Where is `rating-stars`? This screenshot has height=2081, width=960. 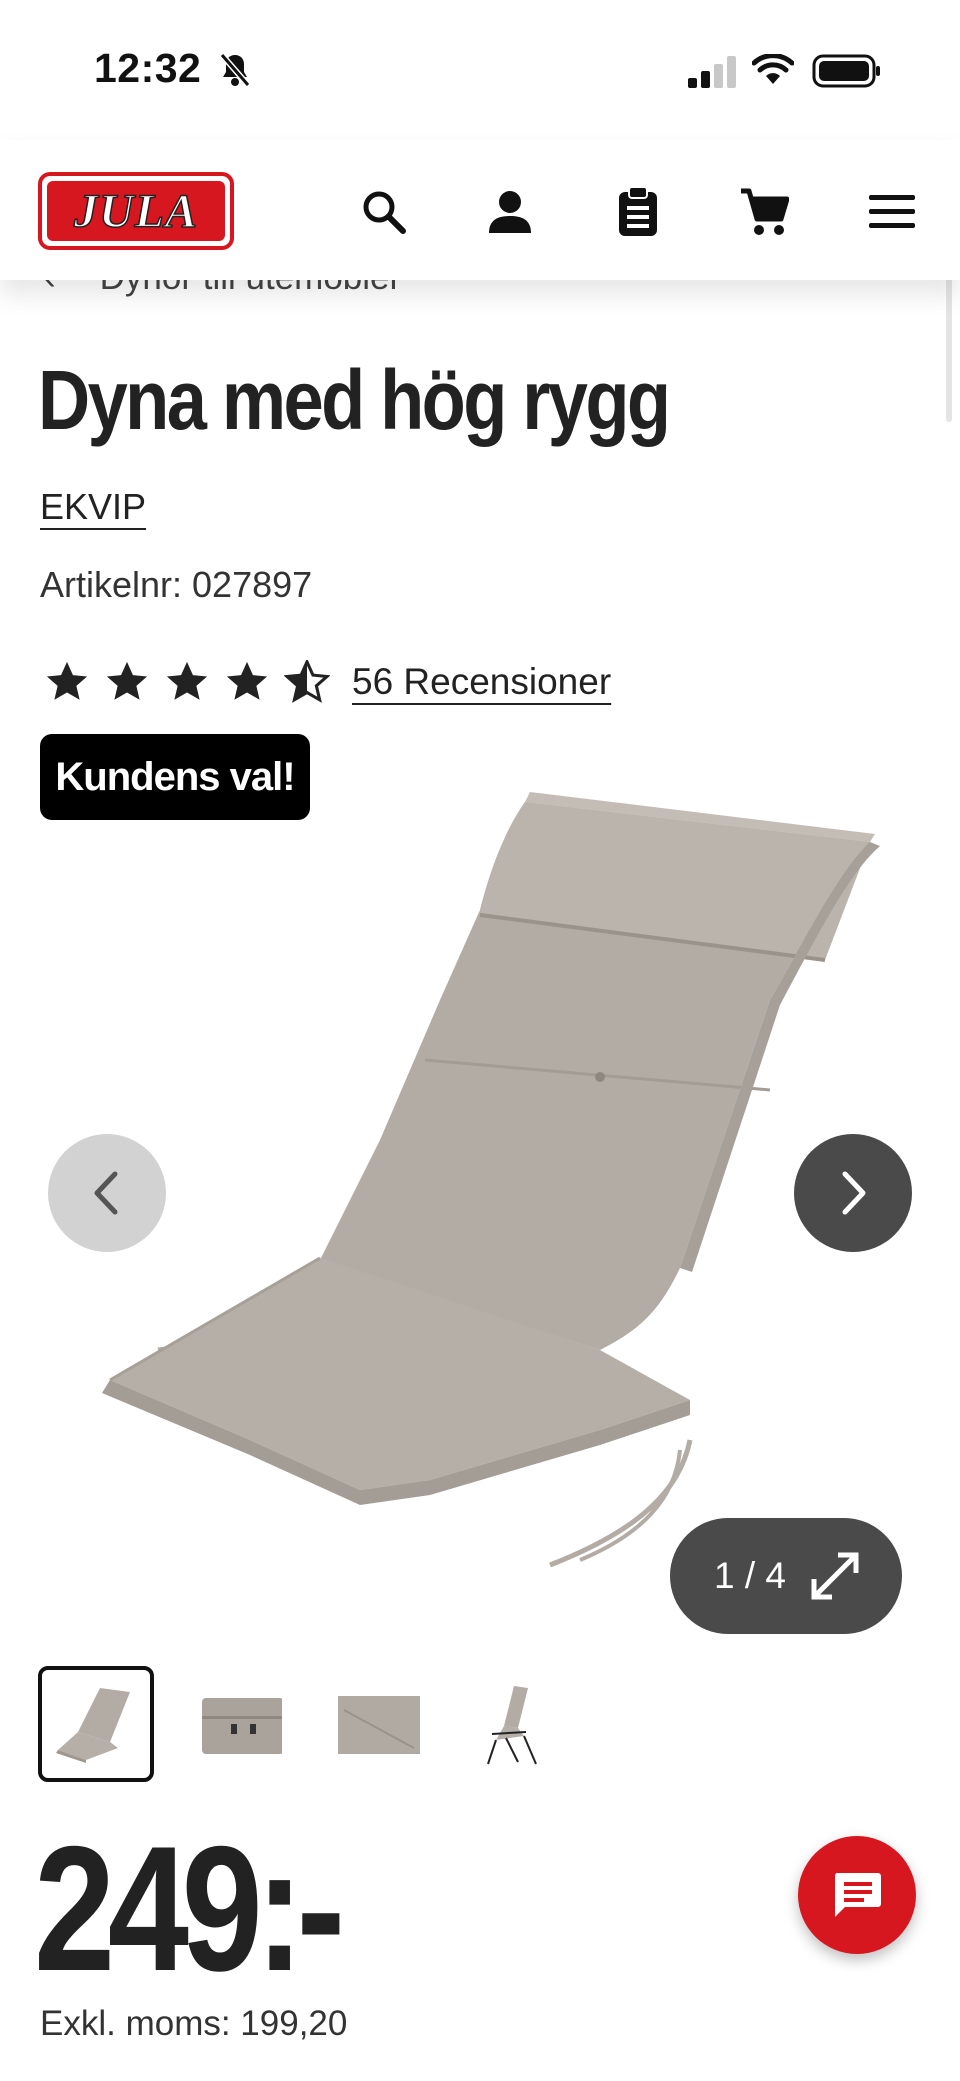 rating-stars is located at coordinates (187, 682).